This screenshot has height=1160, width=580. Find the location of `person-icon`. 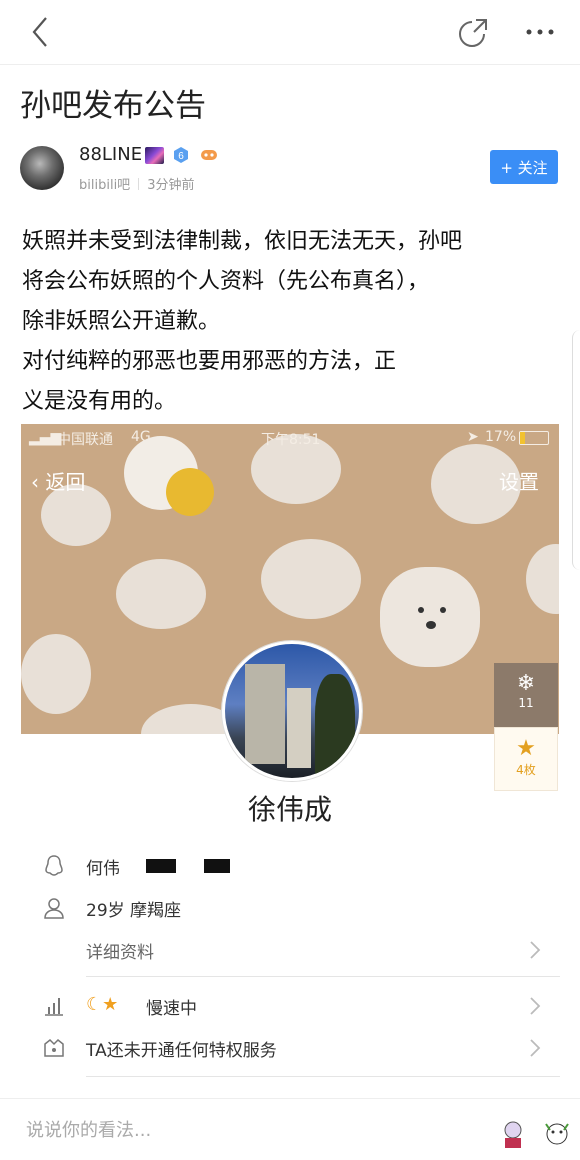

person-icon is located at coordinates (54, 908).